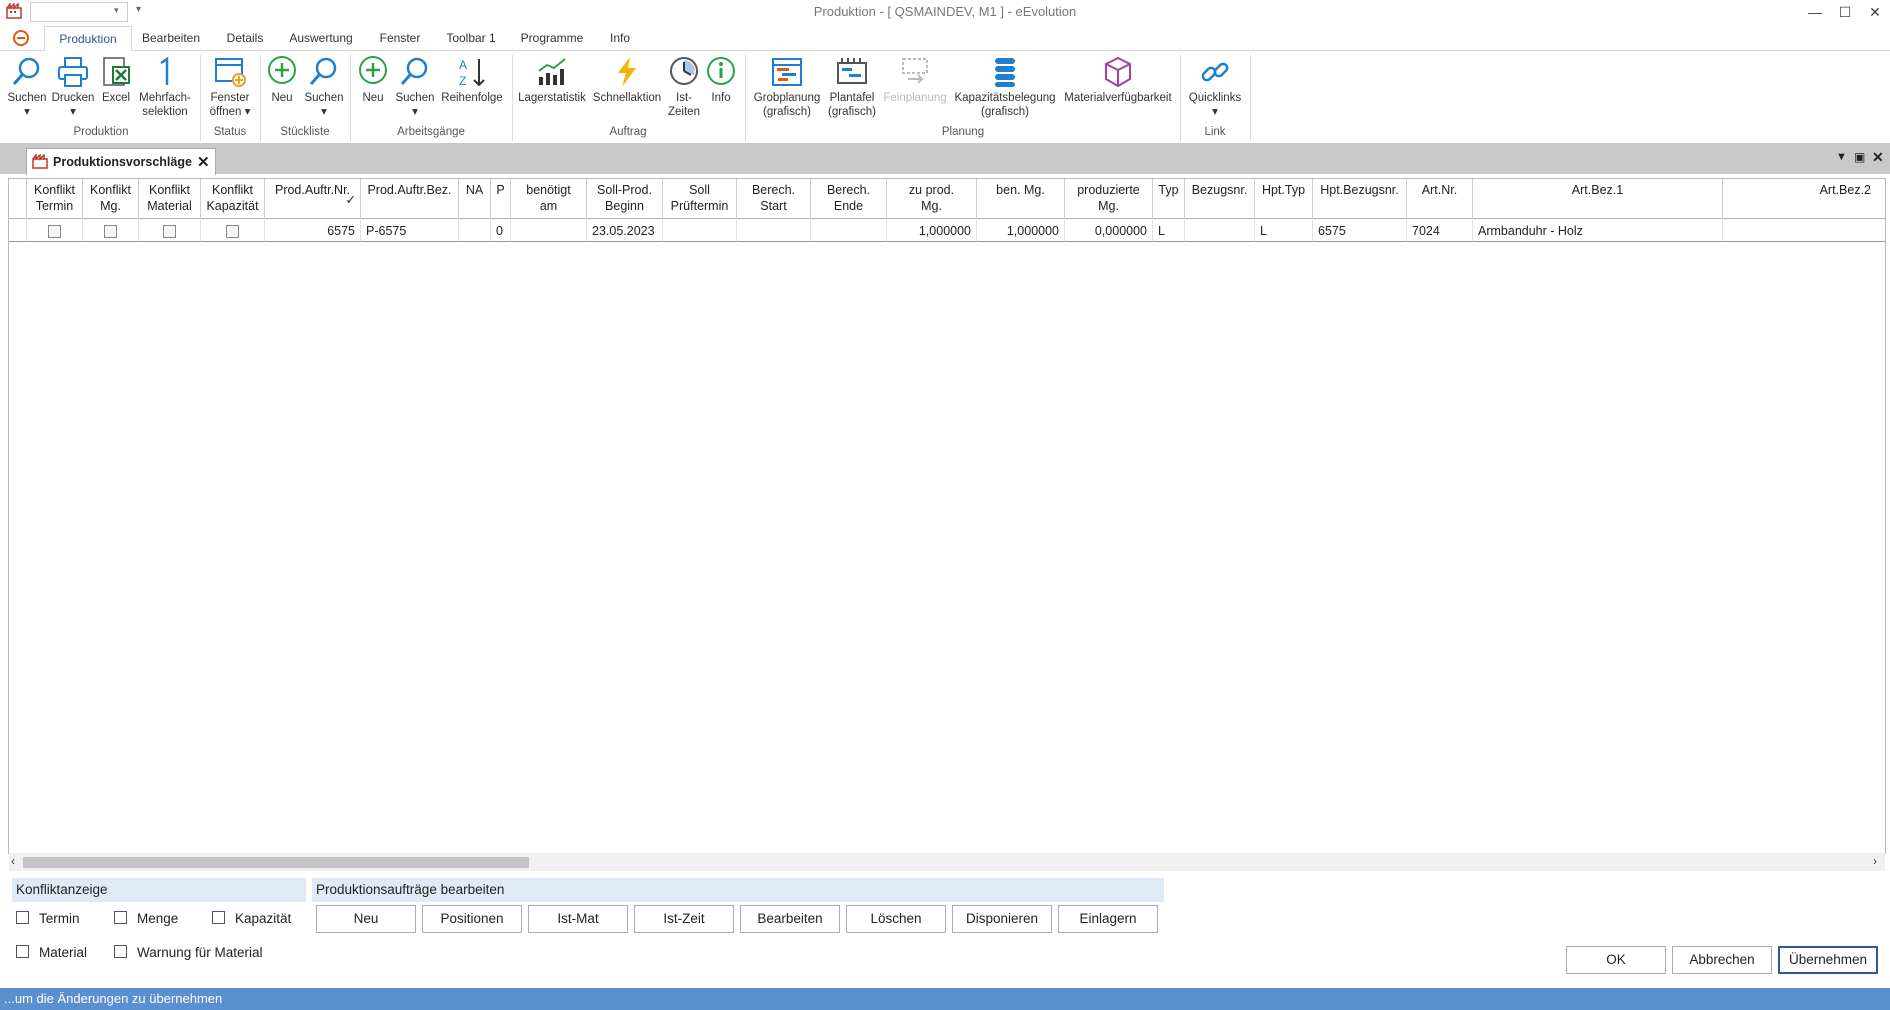 The height and width of the screenshot is (1010, 1890). I want to click on drucken-button: Drucken ▾, so click(73, 87).